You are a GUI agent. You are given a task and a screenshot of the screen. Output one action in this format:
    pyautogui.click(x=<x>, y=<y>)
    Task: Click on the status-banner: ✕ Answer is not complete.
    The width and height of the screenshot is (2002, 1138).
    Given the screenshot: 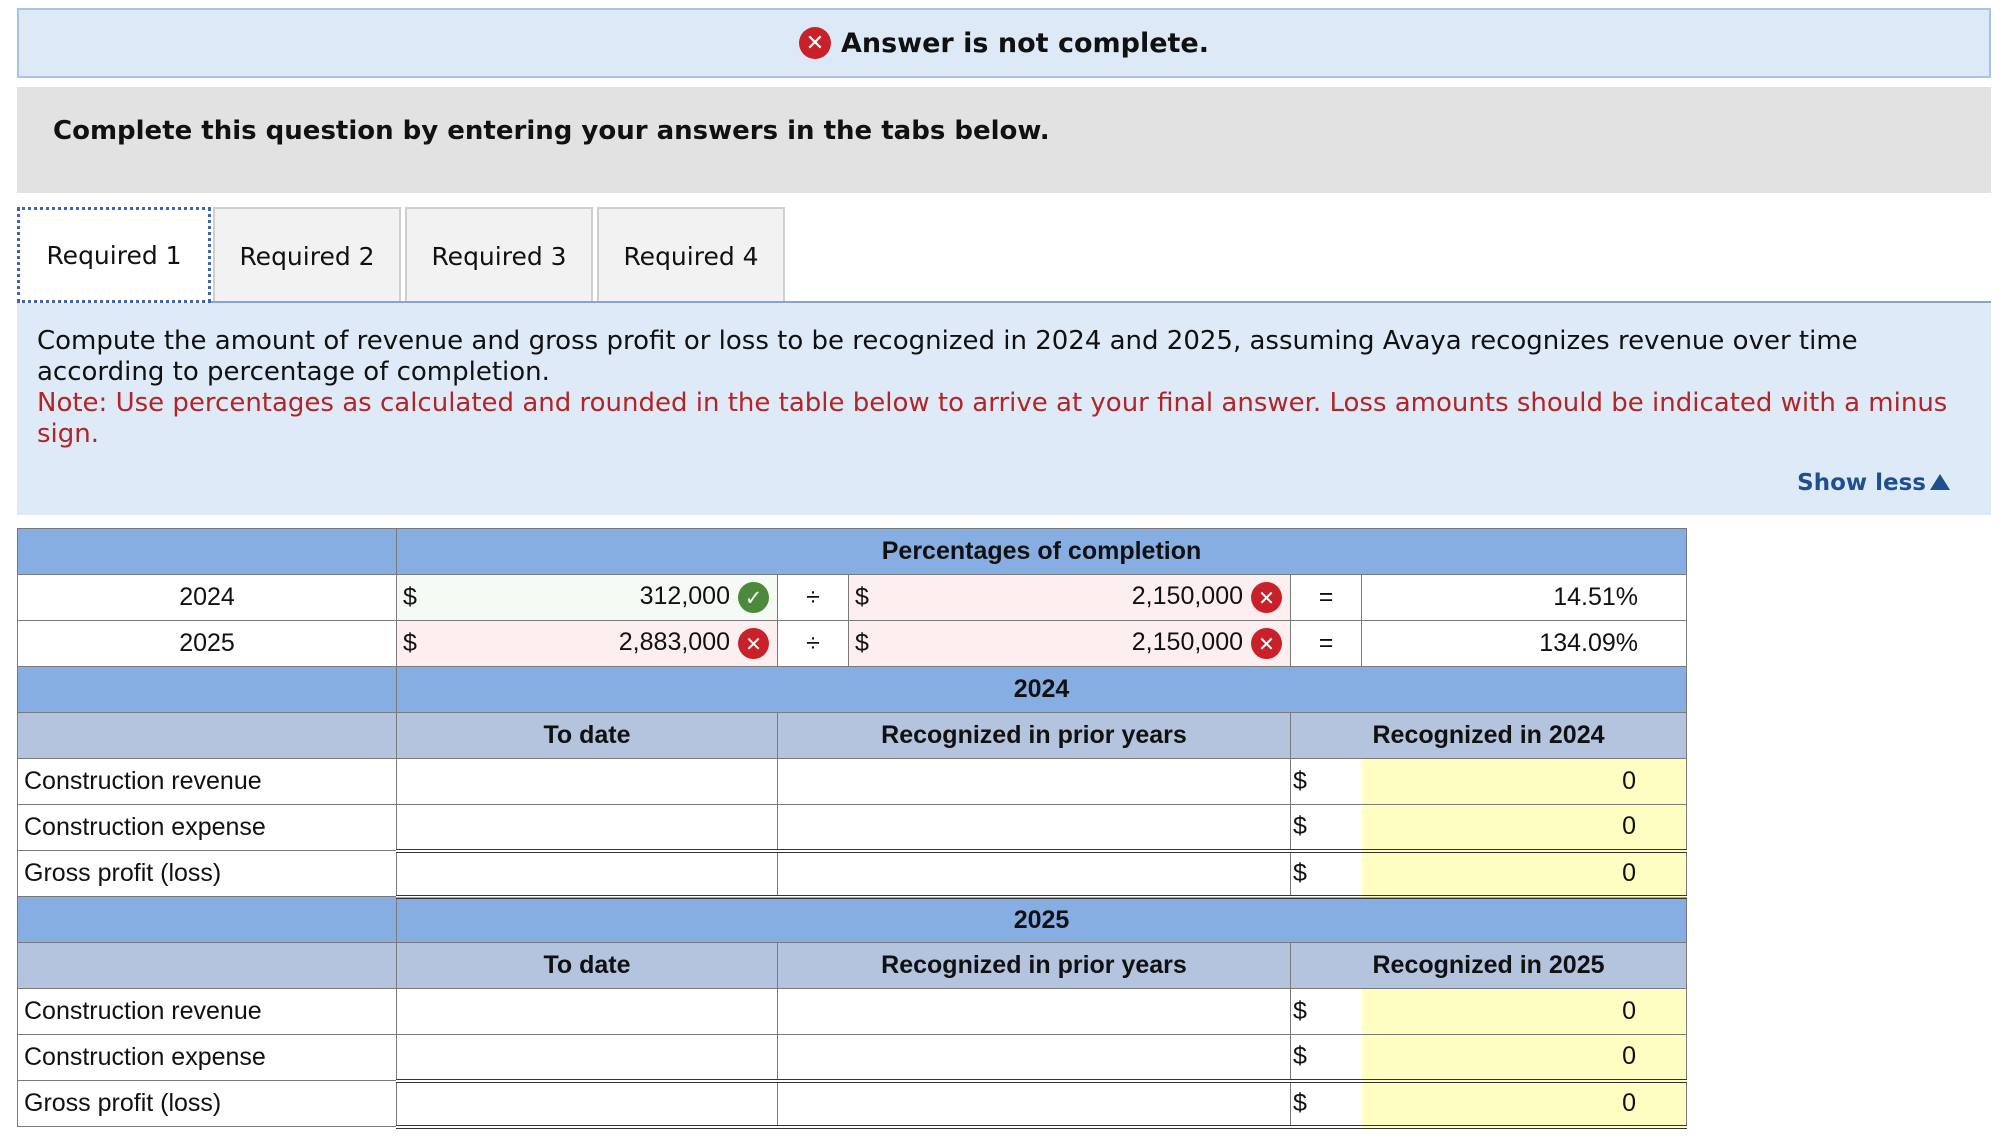 What is the action you would take?
    pyautogui.click(x=1004, y=43)
    